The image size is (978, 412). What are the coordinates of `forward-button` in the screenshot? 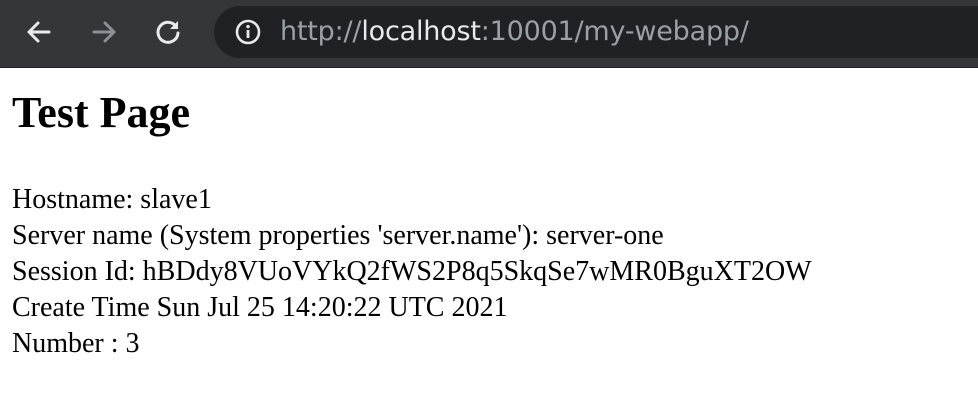 It's located at (104, 32).